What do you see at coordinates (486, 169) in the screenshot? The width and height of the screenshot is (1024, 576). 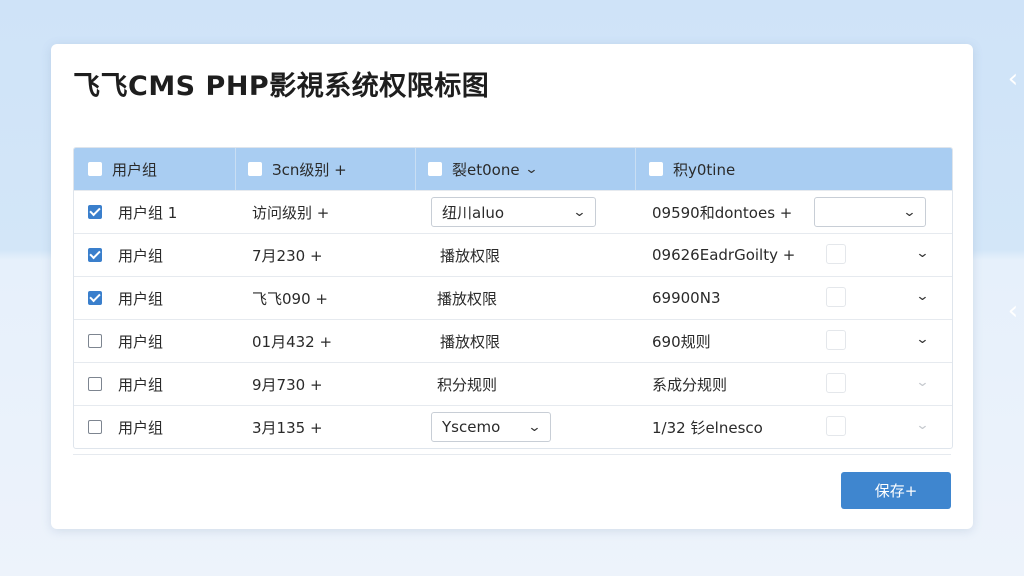 I see `header-label-col3: 裂et0one` at bounding box center [486, 169].